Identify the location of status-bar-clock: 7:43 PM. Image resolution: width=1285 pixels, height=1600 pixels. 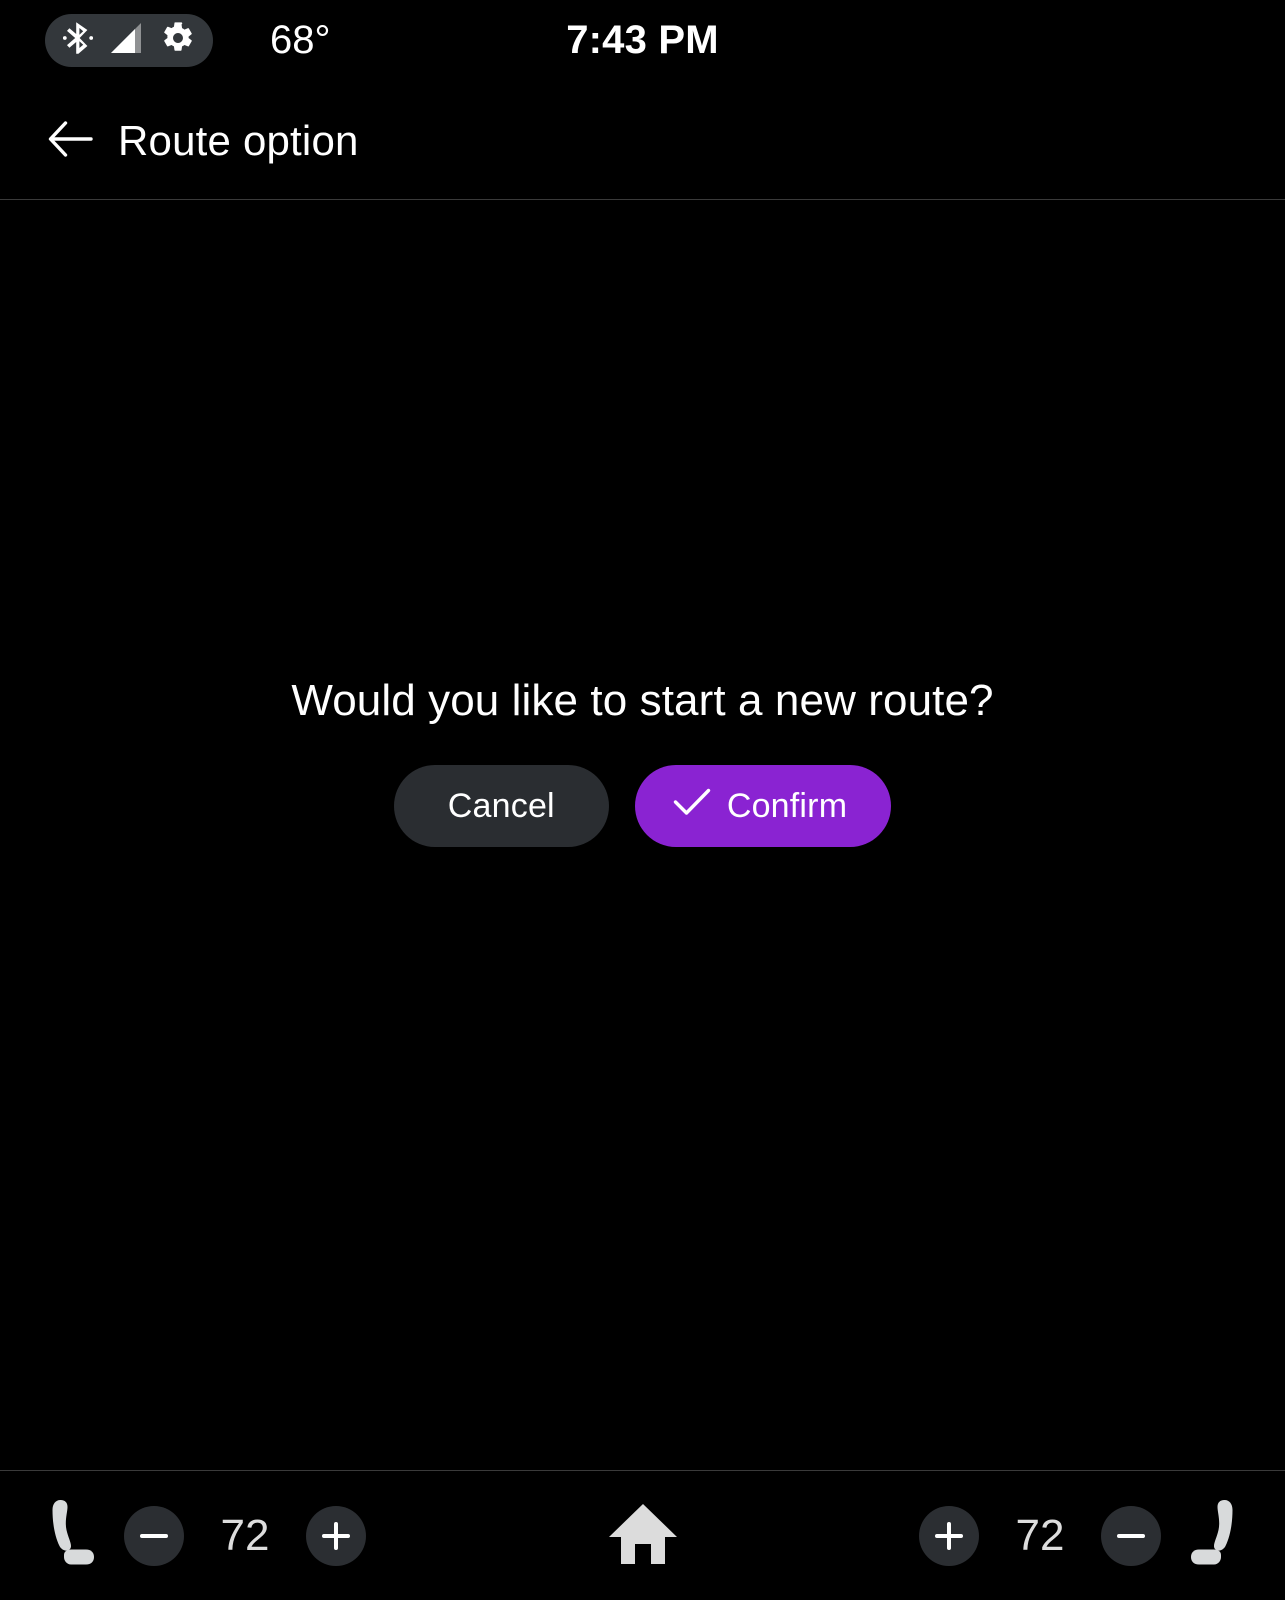
(642, 40).